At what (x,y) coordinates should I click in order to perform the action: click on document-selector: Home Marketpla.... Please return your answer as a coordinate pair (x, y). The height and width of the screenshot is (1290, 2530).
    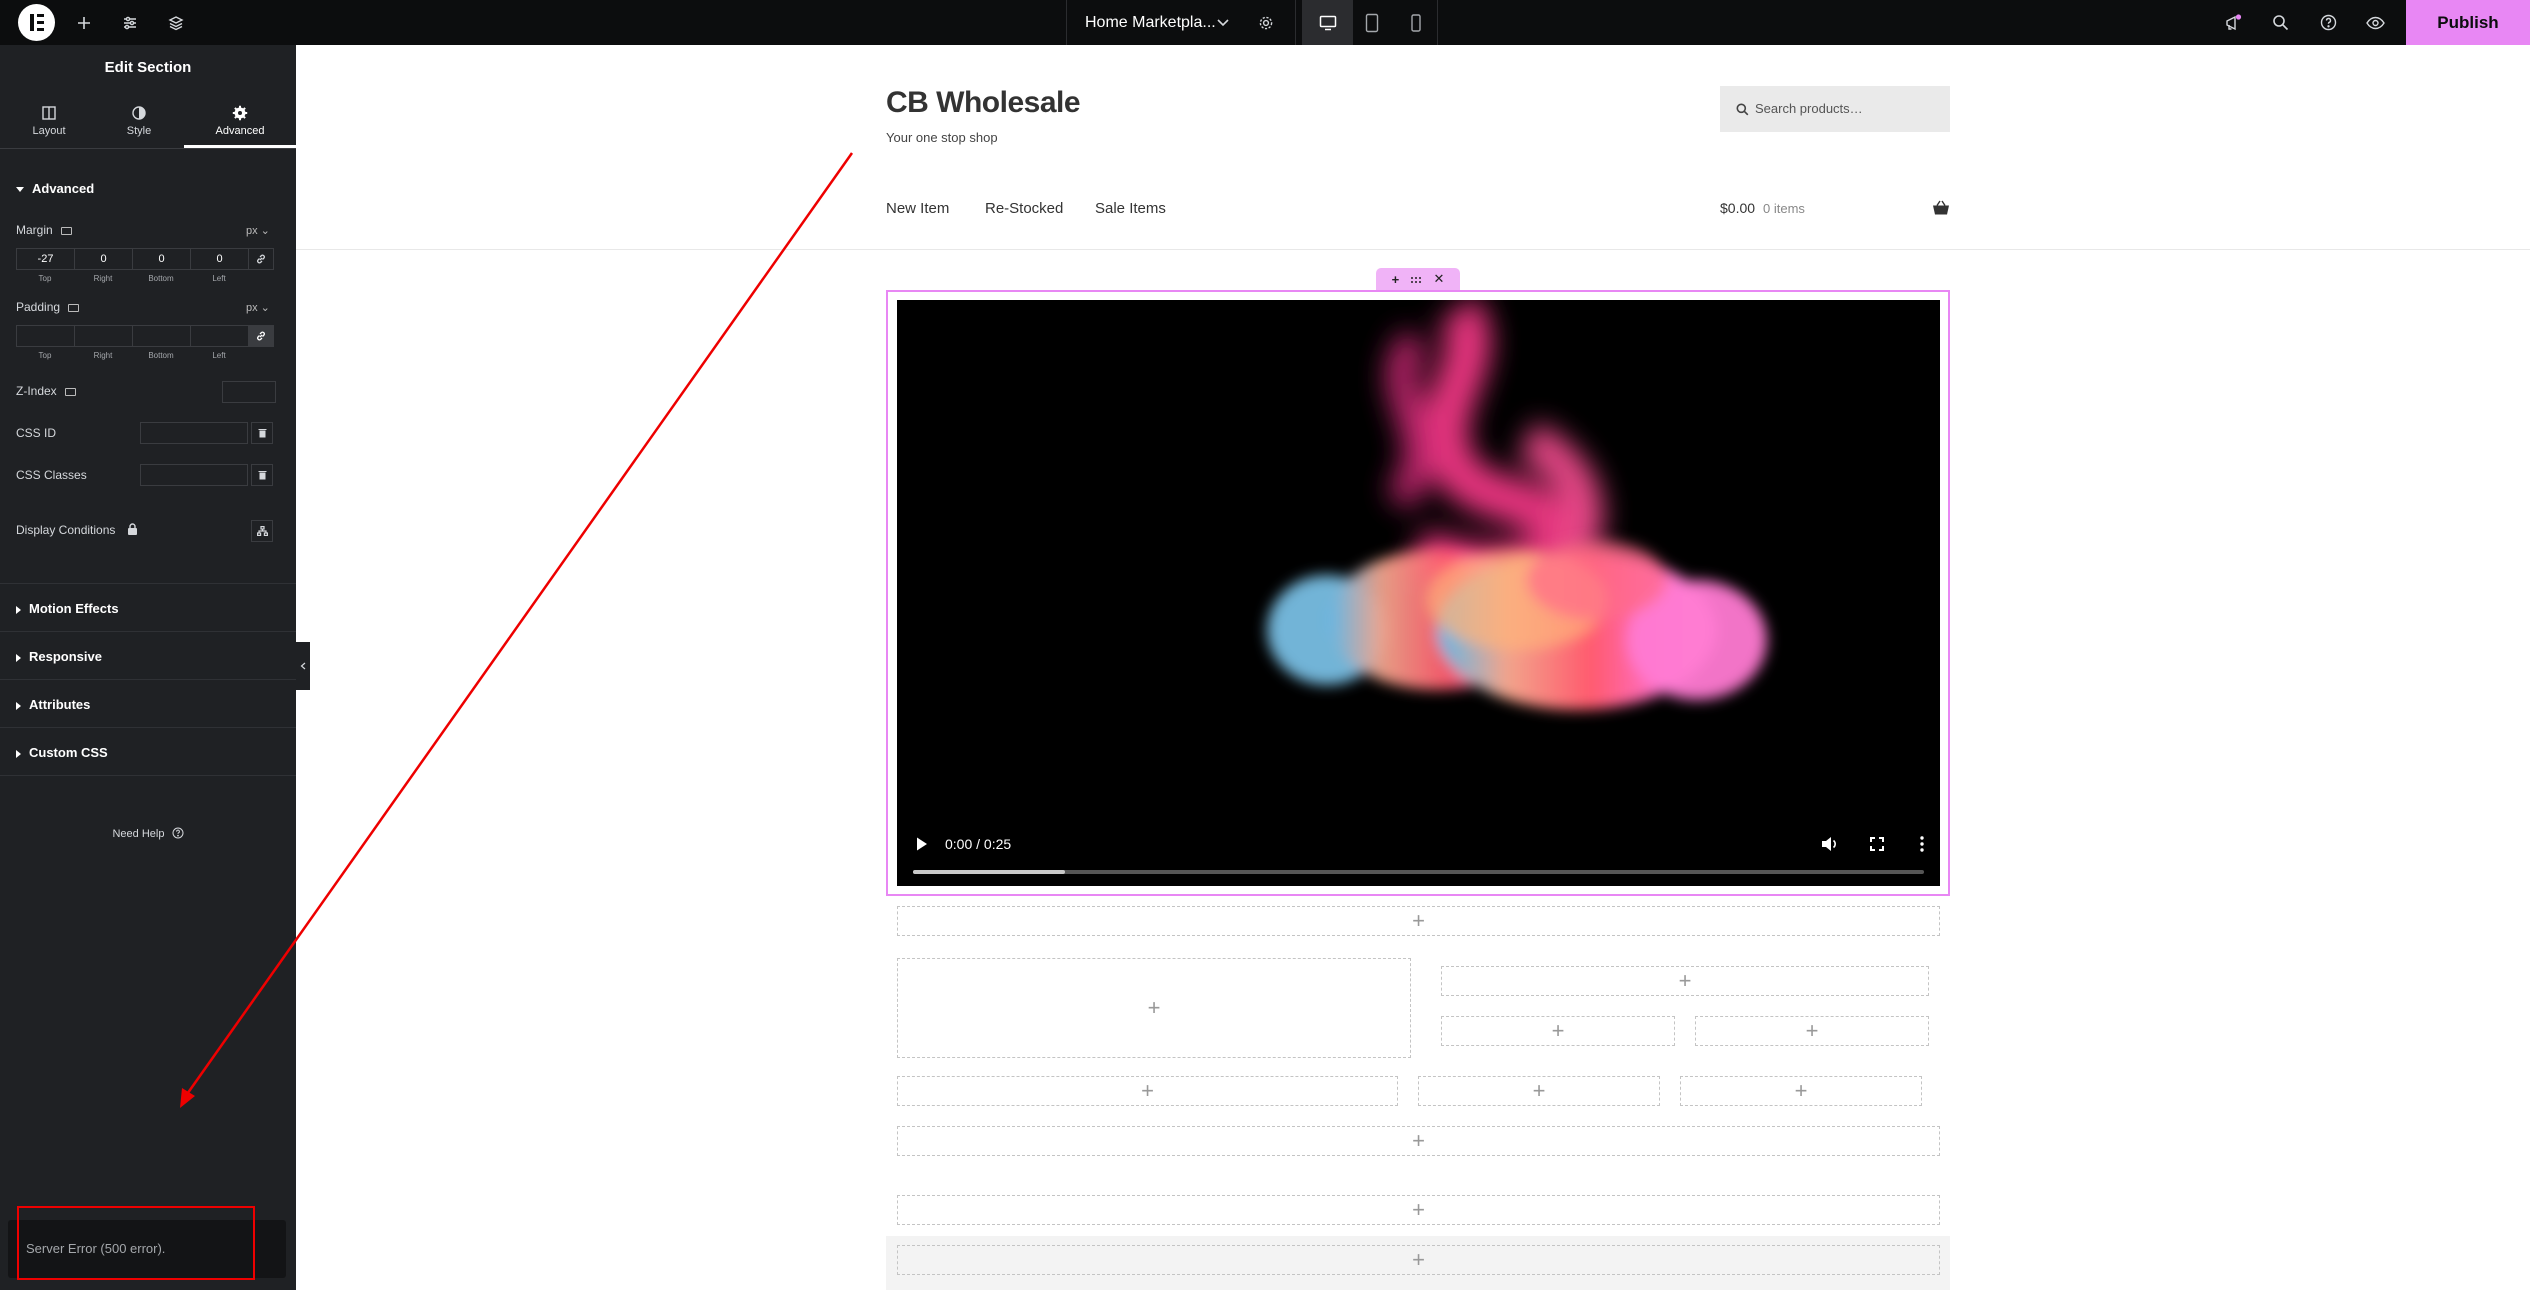
    Looking at the image, I should click on (1181, 22).